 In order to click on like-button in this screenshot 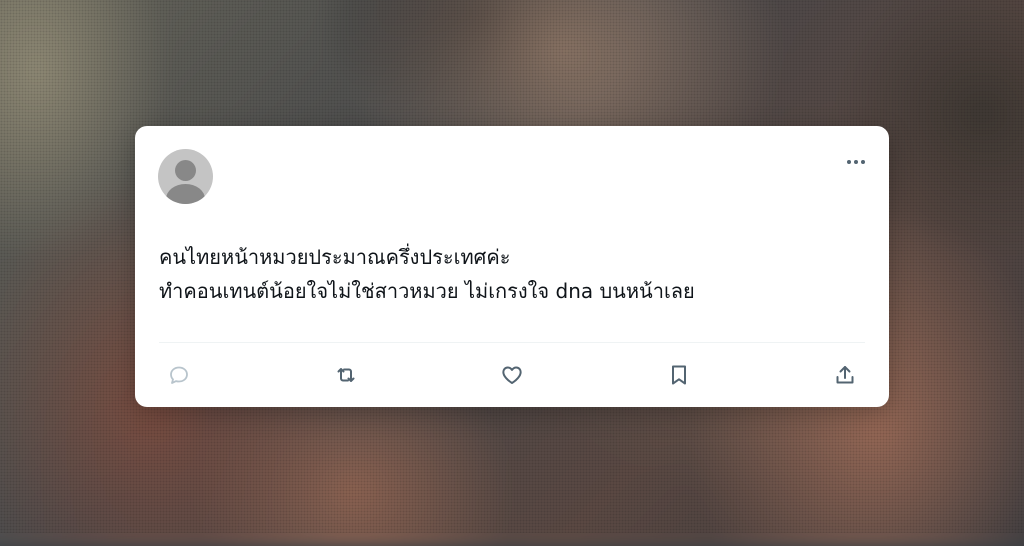, I will do `click(512, 375)`.